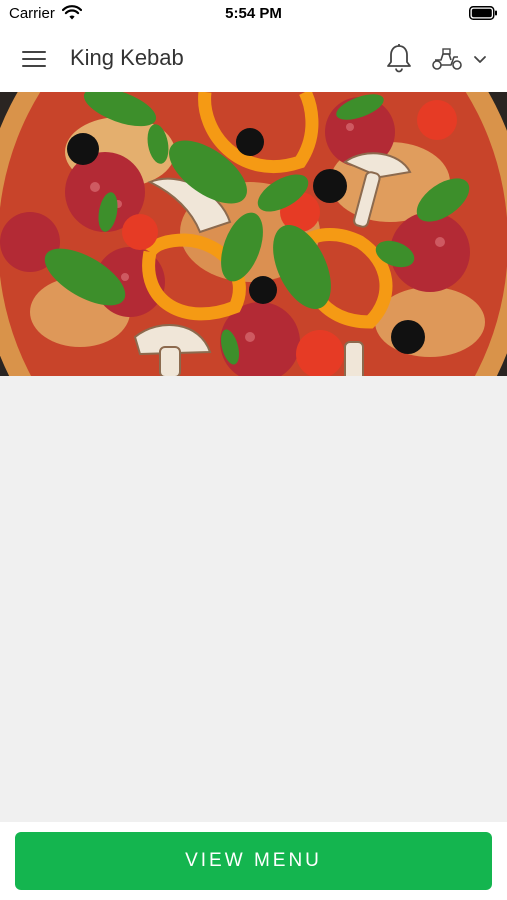  Describe the element at coordinates (447, 59) in the screenshot. I see `scooter-icon` at that location.